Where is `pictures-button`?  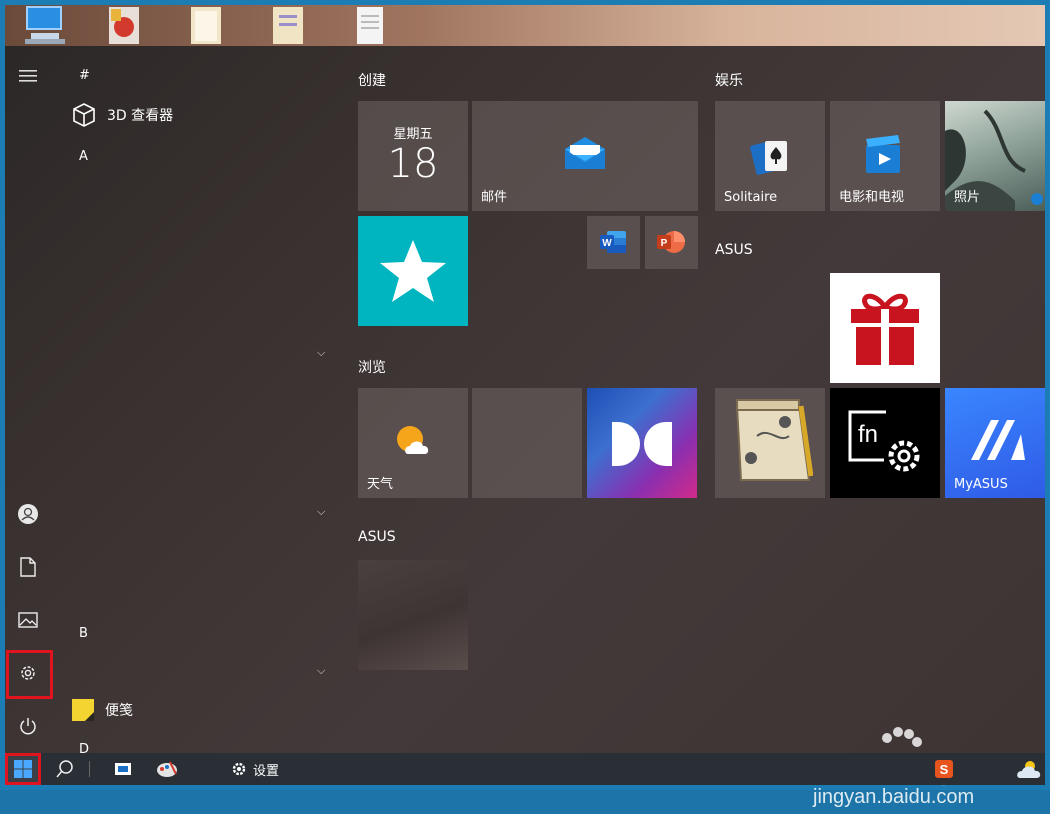 pictures-button is located at coordinates (28, 620).